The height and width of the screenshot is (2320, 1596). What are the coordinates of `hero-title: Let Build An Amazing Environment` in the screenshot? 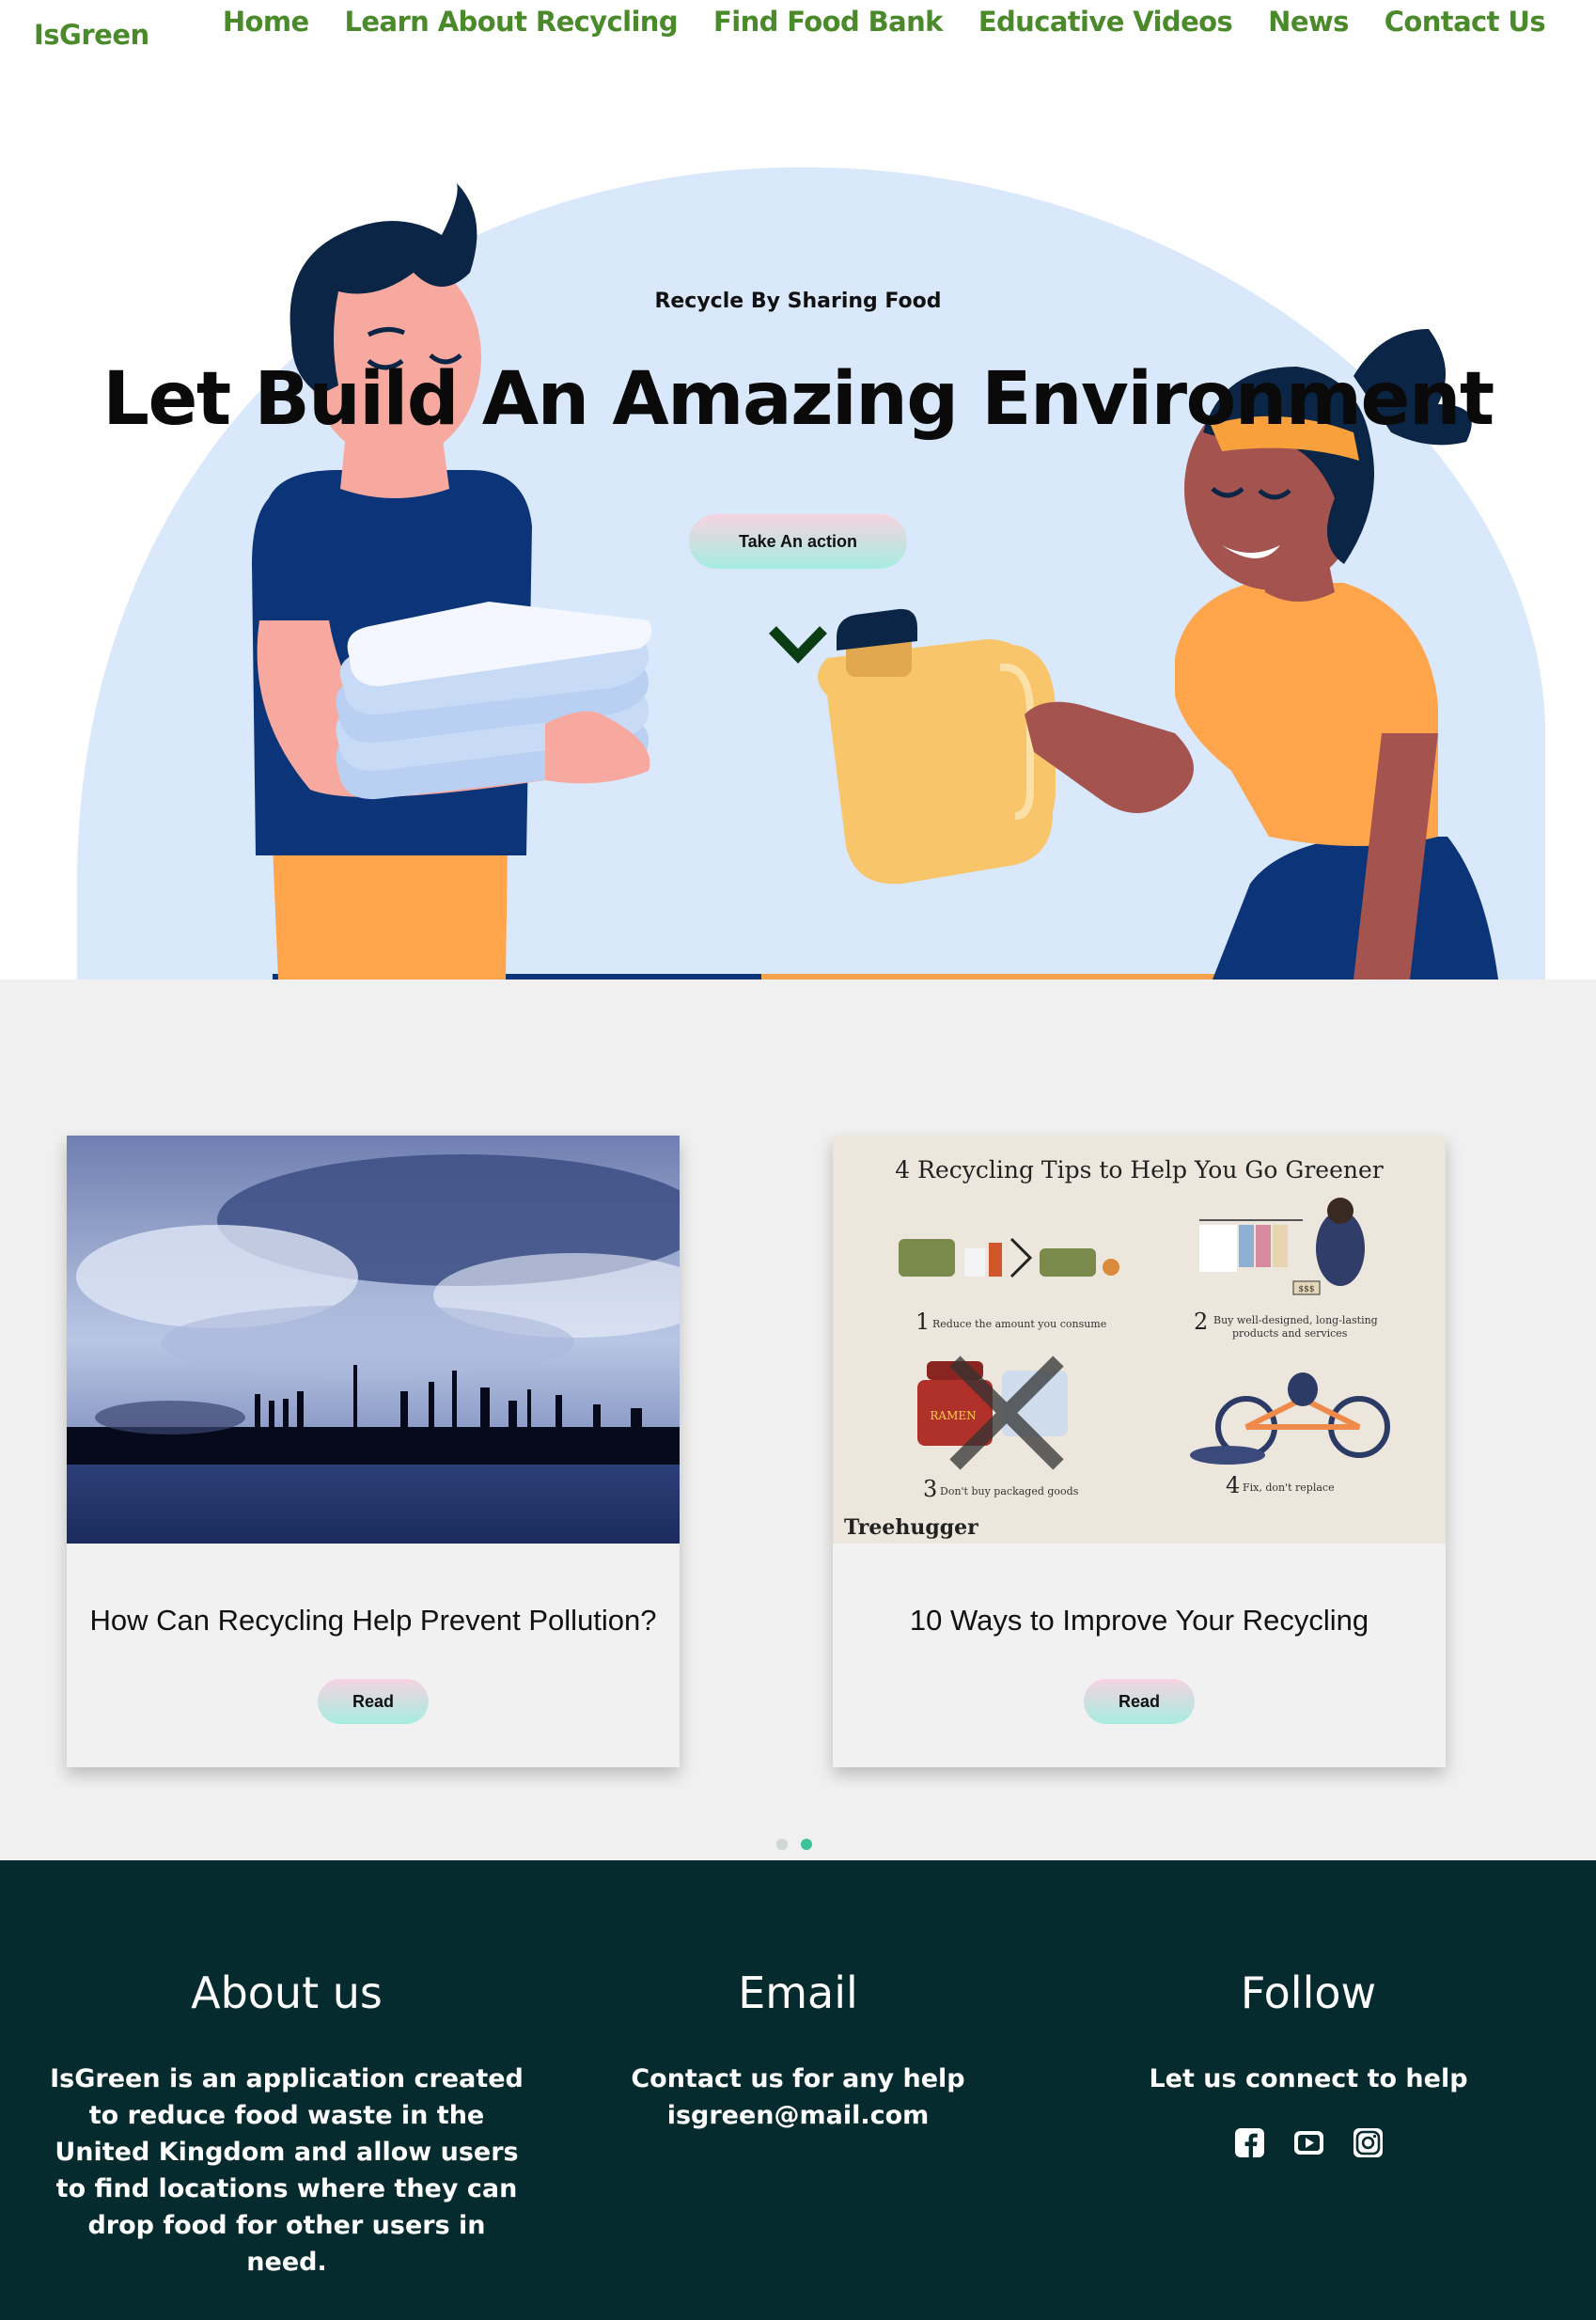 It's located at (798, 399).